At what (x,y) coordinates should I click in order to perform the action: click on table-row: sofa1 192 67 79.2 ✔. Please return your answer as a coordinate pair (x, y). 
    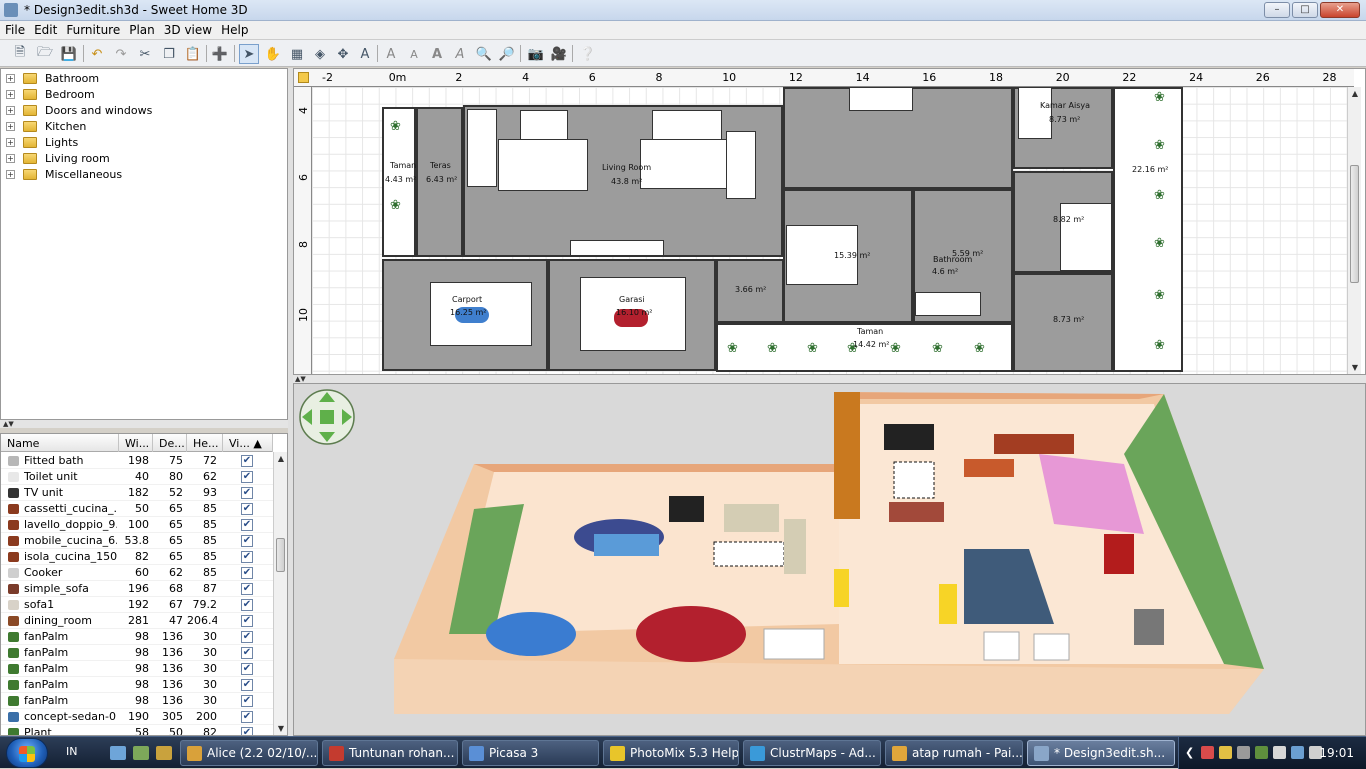
    Looking at the image, I should click on (137, 605).